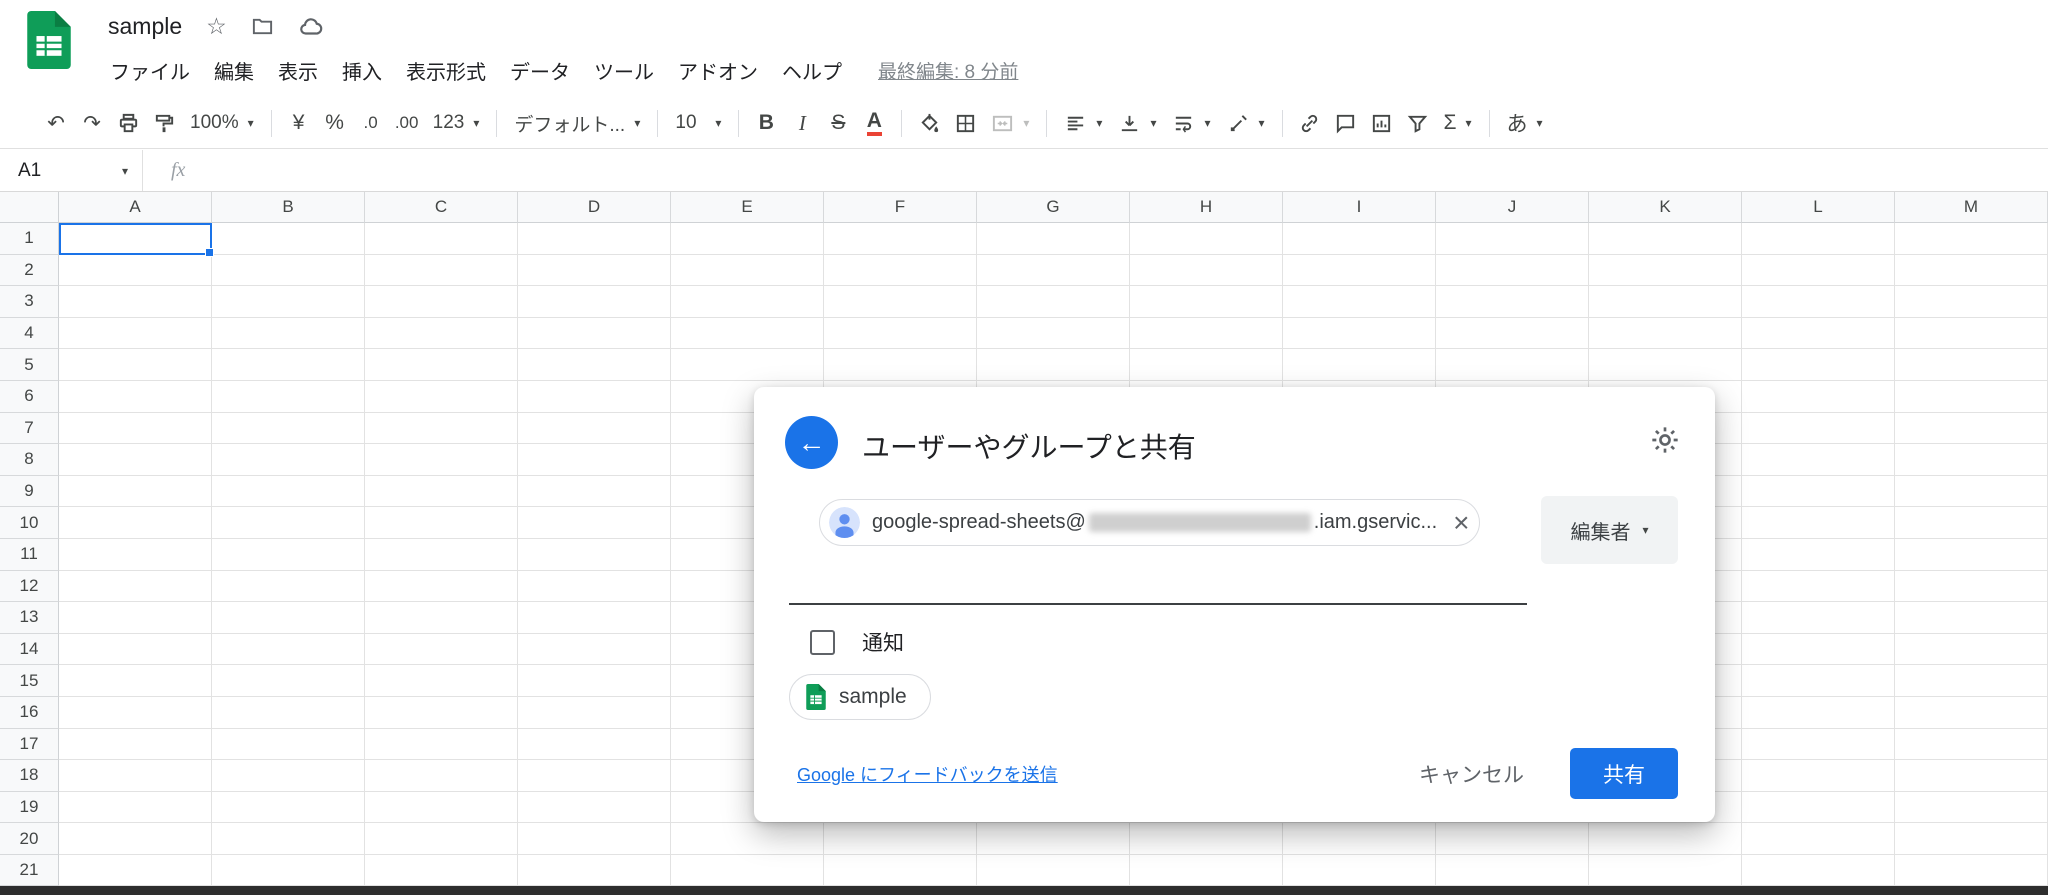 This screenshot has width=2048, height=895. Describe the element at coordinates (135, 649) in the screenshot. I see `cell-A14` at that location.